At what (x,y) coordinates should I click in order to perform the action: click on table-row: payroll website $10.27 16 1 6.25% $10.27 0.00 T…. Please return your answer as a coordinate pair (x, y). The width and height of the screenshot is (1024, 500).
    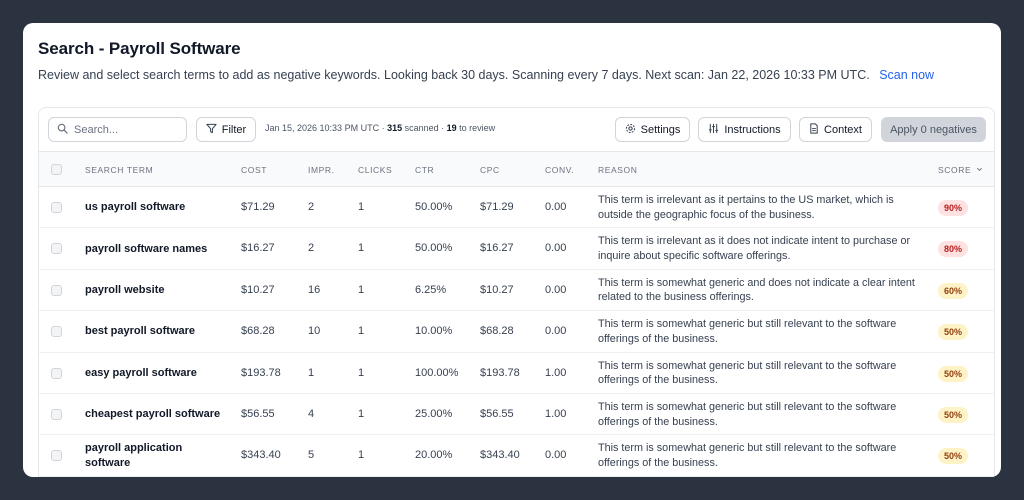
    Looking at the image, I should click on (516, 291).